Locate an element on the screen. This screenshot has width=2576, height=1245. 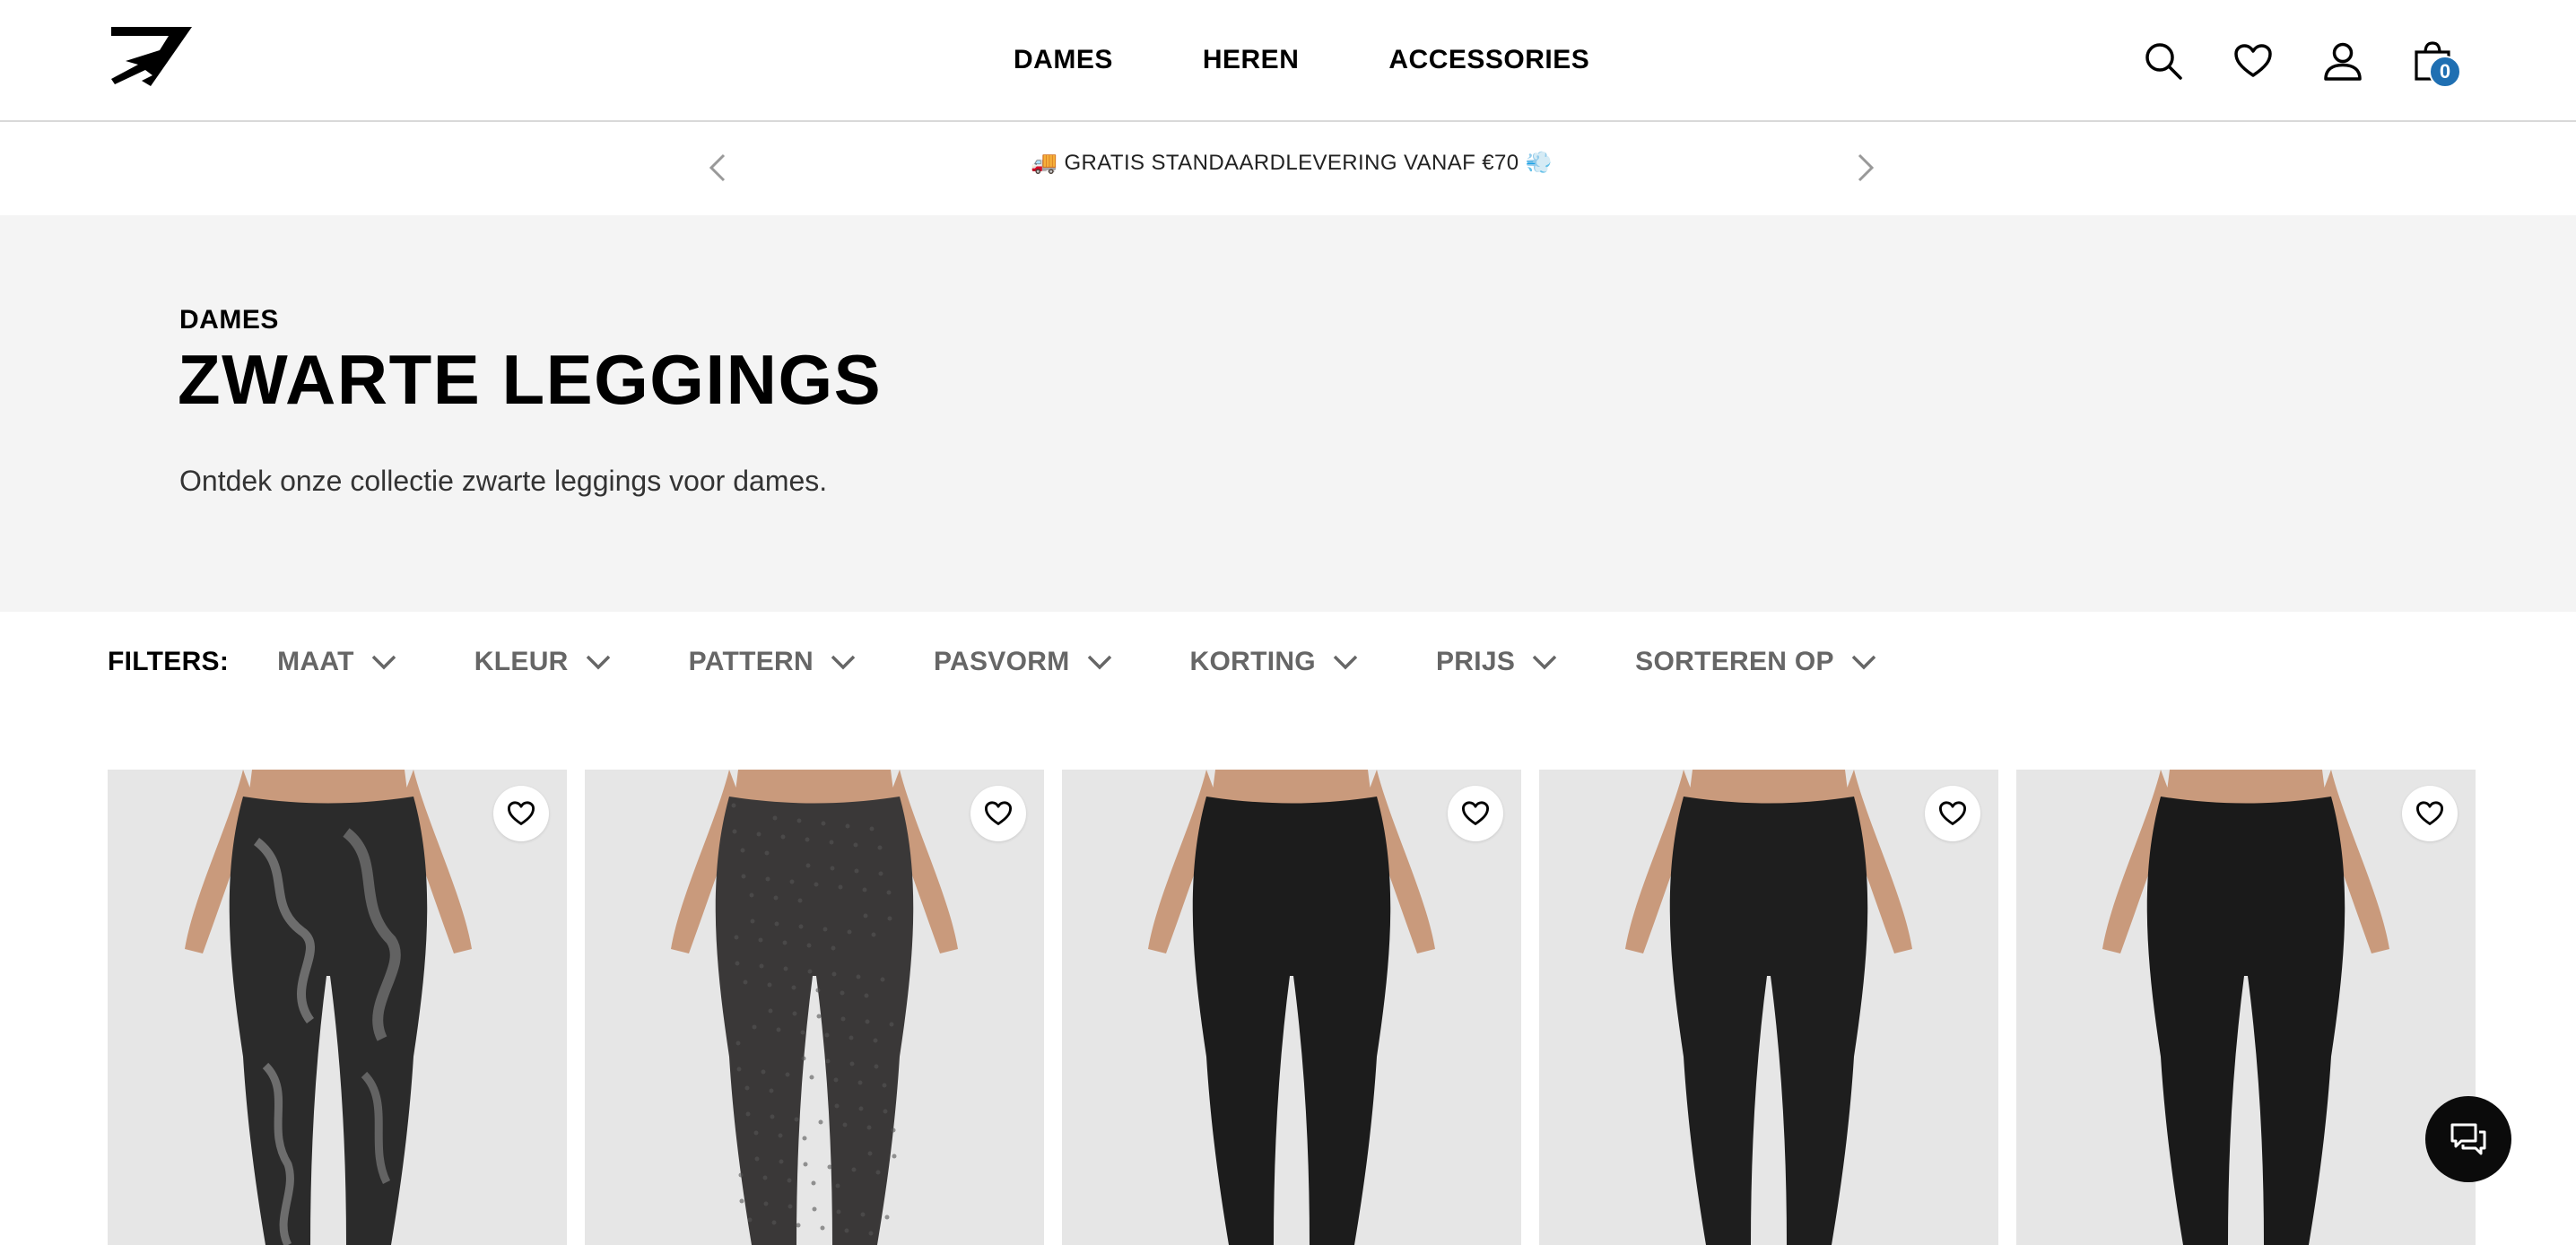
filter-pasvorm: PASVORM is located at coordinates (1023, 662).